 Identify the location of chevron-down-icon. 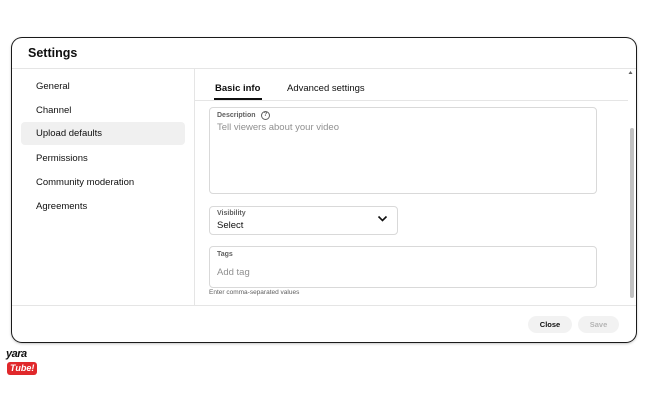
(382, 218).